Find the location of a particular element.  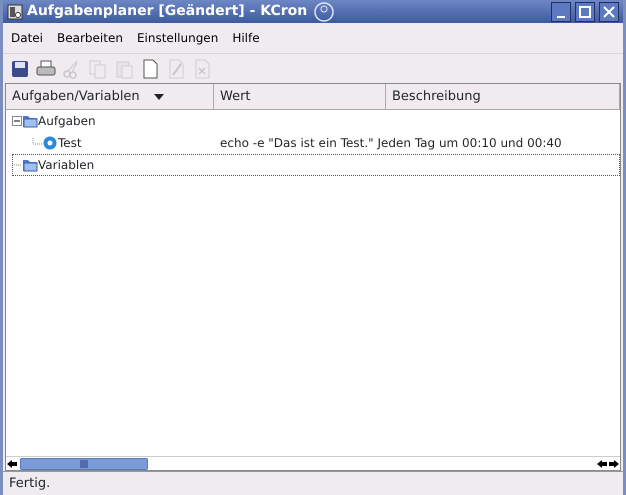

value-cell-text: echo -e "Das ist ein Test." Jeden Tag um 00:10 und 00:40 is located at coordinates (391, 143).